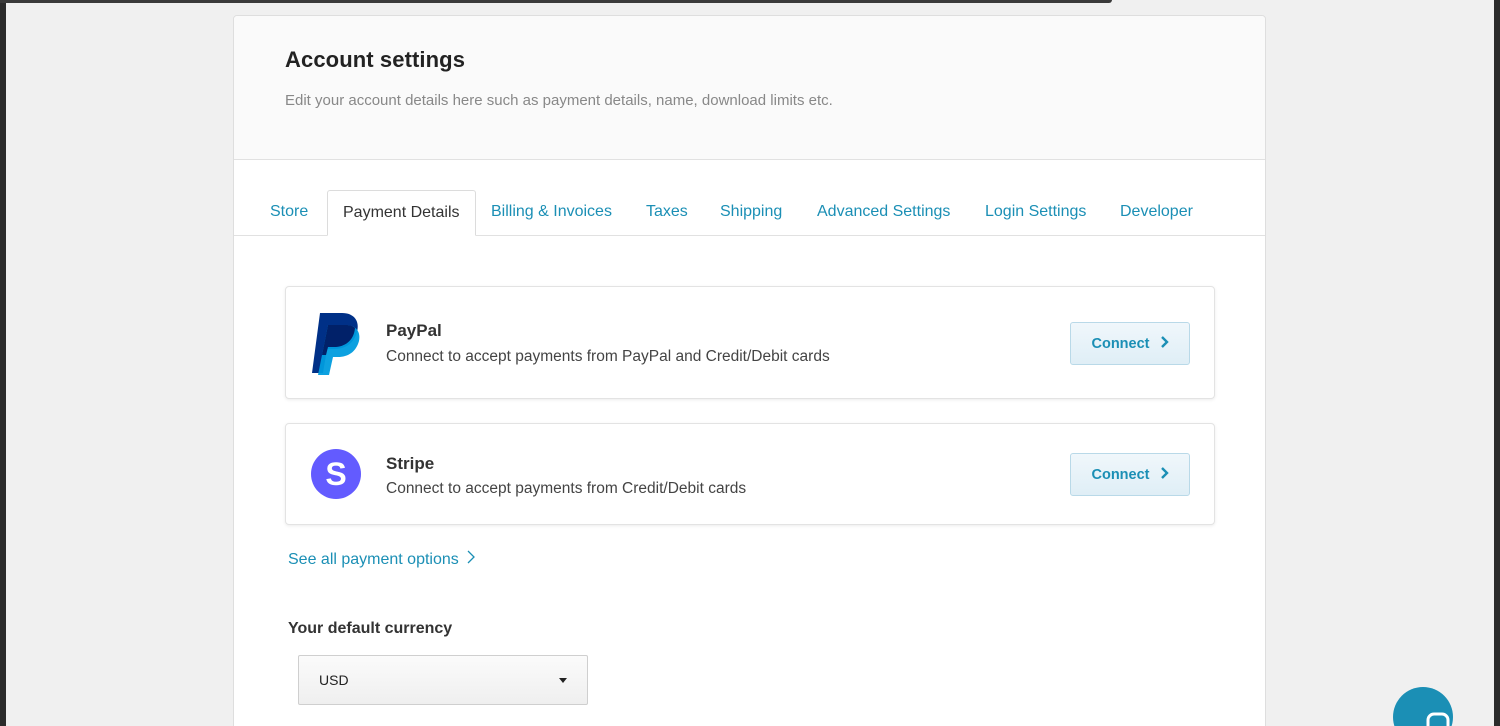 This screenshot has width=1500, height=726. What do you see at coordinates (1120, 343) in the screenshot?
I see `paypal-connect-label: Connect` at bounding box center [1120, 343].